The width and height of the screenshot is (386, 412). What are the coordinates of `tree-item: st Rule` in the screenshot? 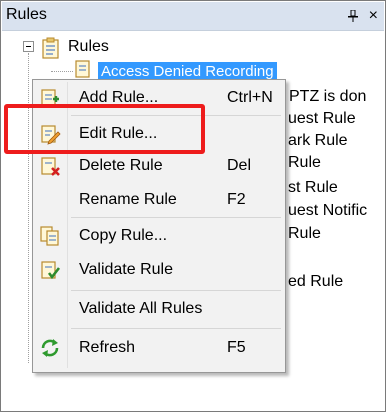 It's located at (313, 188).